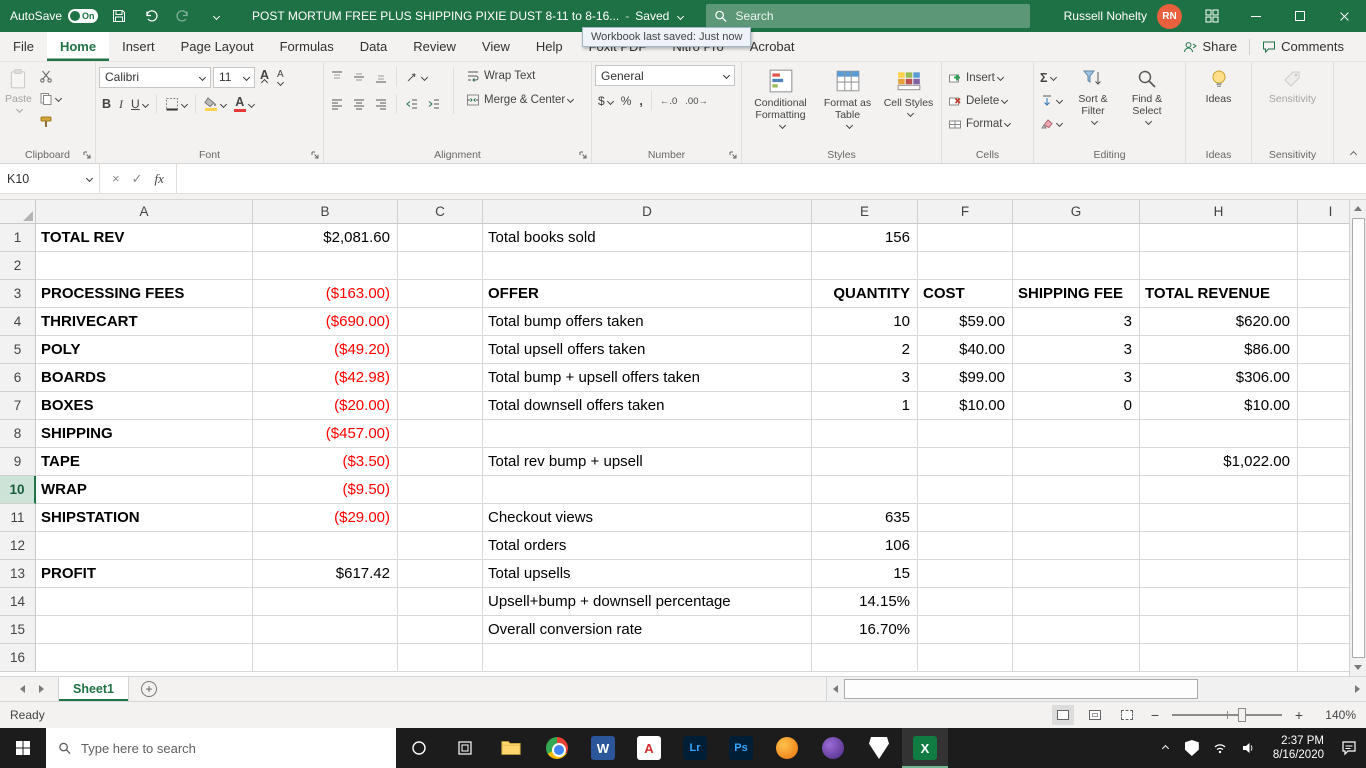  Describe the element at coordinates (144, 434) in the screenshot. I see `cell-A8: SHIPPING` at that location.